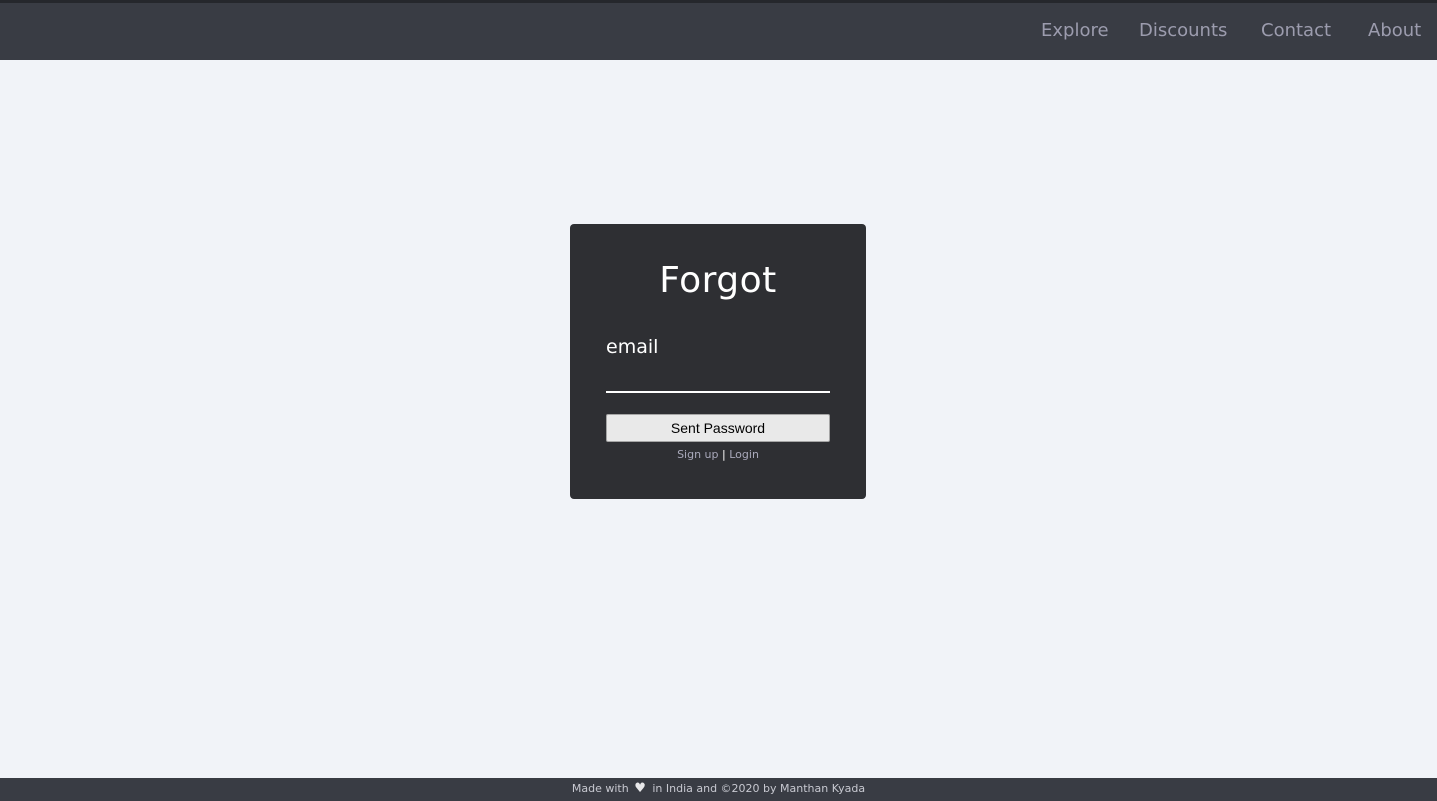 The height and width of the screenshot is (801, 1437). What do you see at coordinates (718, 30) in the screenshot?
I see `top-navbar: Explore Discounts Contact About` at bounding box center [718, 30].